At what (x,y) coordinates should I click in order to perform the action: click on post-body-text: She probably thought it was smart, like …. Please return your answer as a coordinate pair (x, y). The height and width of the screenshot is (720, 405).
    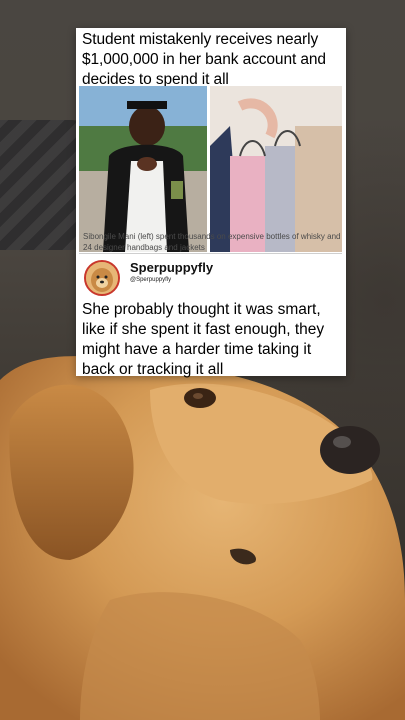
    Looking at the image, I should click on (203, 339).